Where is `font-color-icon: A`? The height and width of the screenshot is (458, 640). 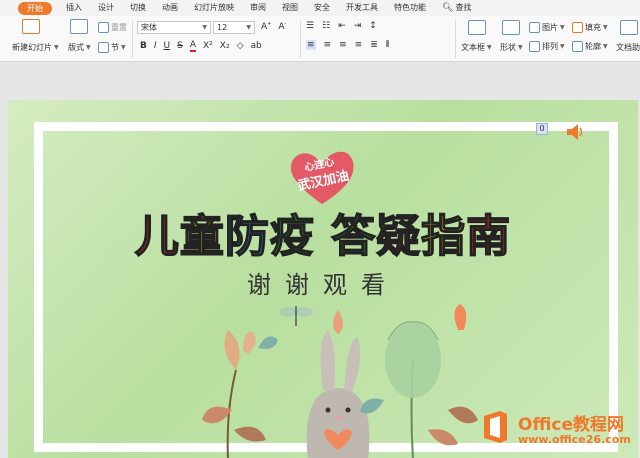 font-color-icon: A is located at coordinates (193, 46).